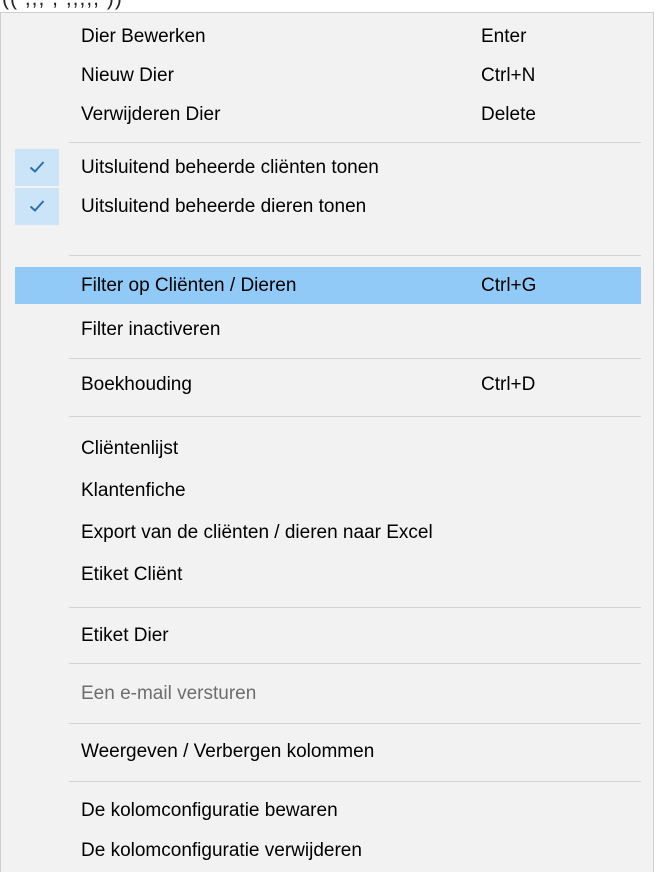 The image size is (655, 872). I want to click on menu-item-dier-bewerken: Dier Bewerken Enter, so click(328, 36).